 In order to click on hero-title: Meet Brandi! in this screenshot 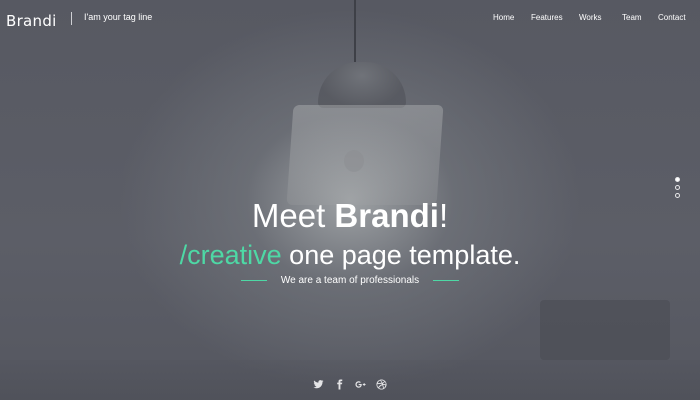, I will do `click(350, 216)`.